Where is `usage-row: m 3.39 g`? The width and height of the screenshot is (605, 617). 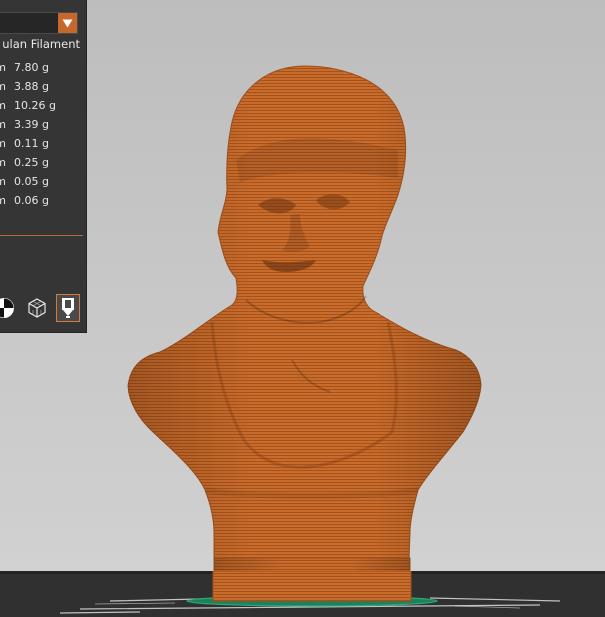 usage-row: m 3.39 g is located at coordinates (43, 127).